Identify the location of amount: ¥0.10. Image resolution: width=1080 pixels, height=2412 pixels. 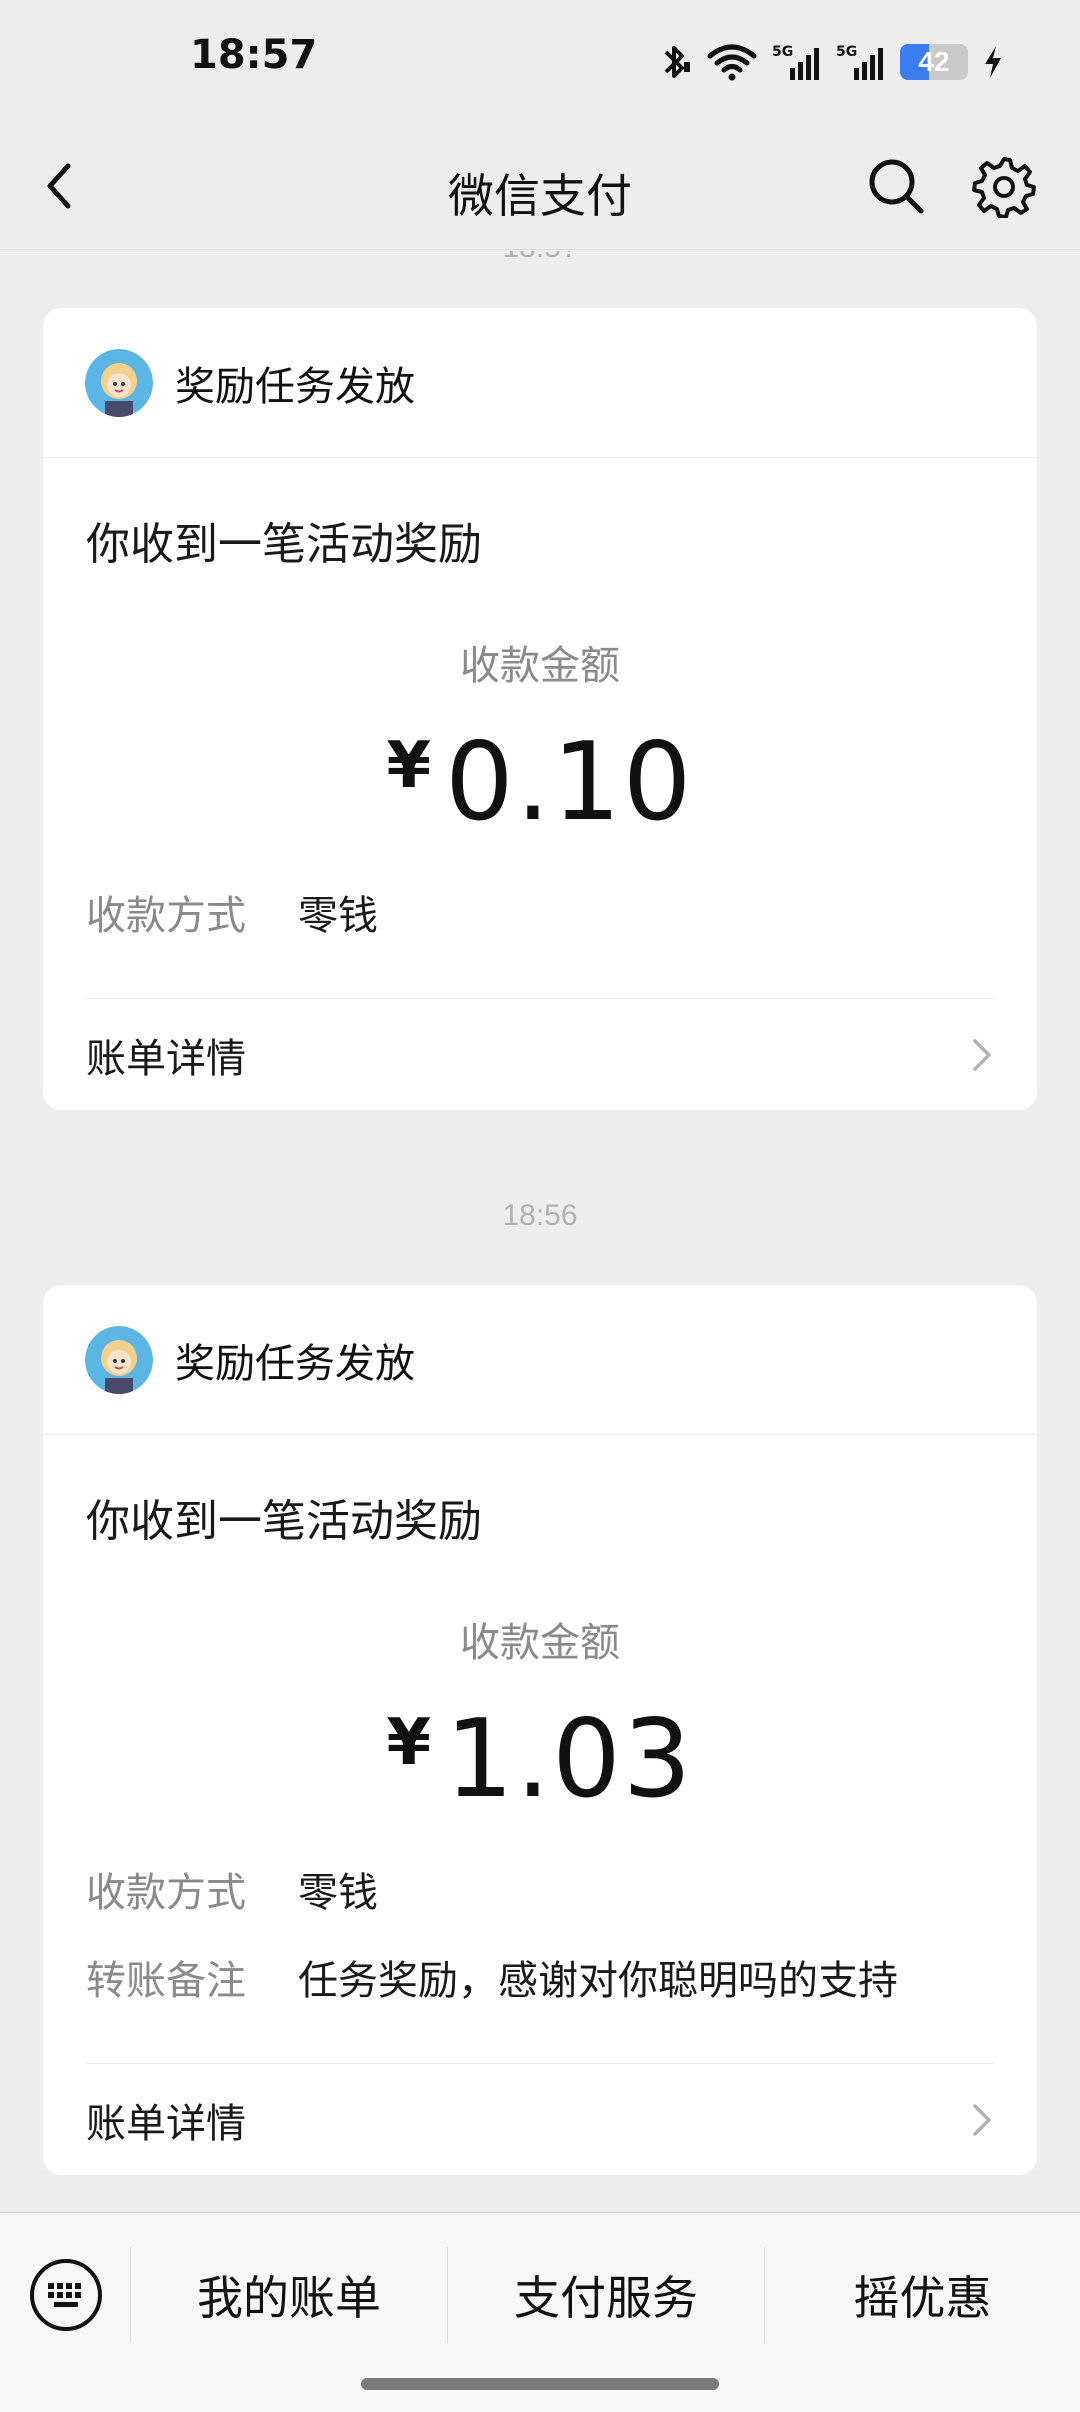
(540, 782).